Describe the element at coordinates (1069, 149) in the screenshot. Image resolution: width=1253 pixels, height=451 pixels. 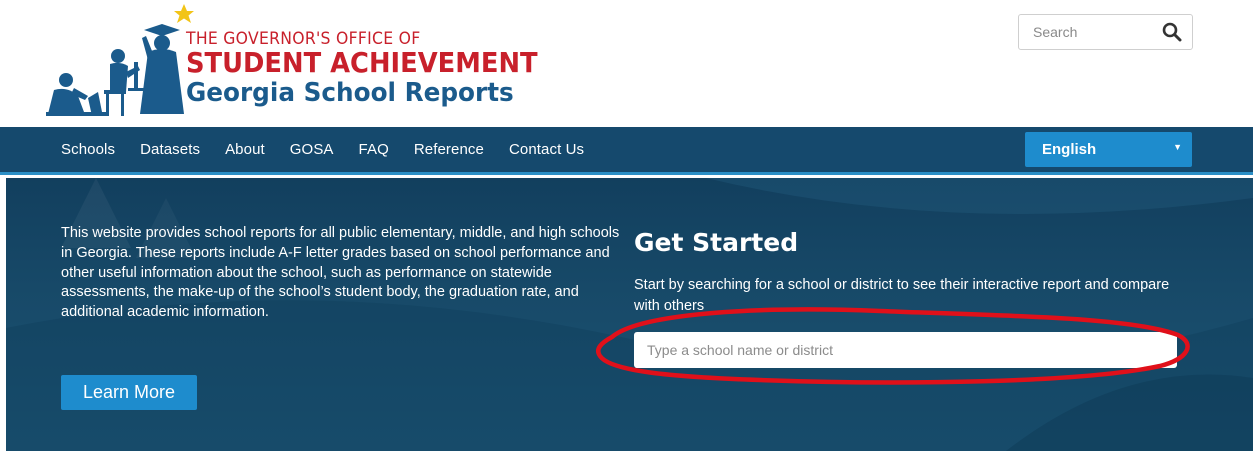
I see `language-selected: English` at that location.